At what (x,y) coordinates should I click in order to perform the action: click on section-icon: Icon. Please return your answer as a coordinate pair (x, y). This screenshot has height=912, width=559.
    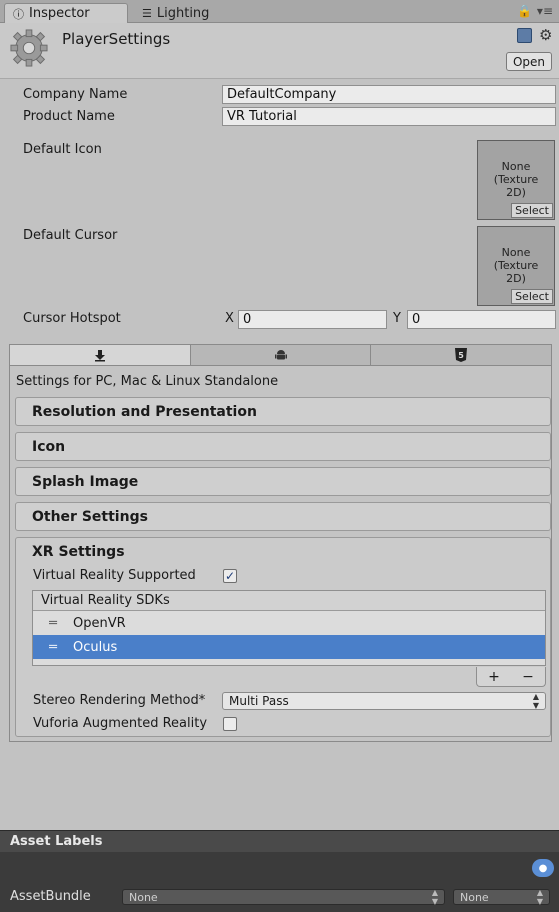
    Looking at the image, I should click on (283, 446).